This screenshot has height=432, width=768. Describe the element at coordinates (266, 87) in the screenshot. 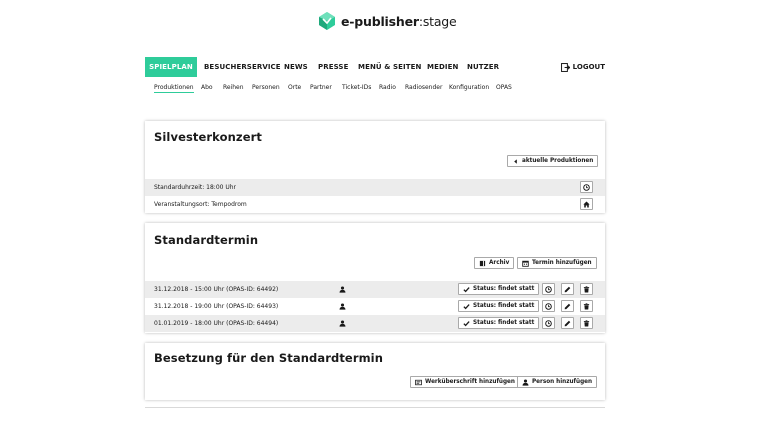

I see `subnav-personen: Personen` at that location.